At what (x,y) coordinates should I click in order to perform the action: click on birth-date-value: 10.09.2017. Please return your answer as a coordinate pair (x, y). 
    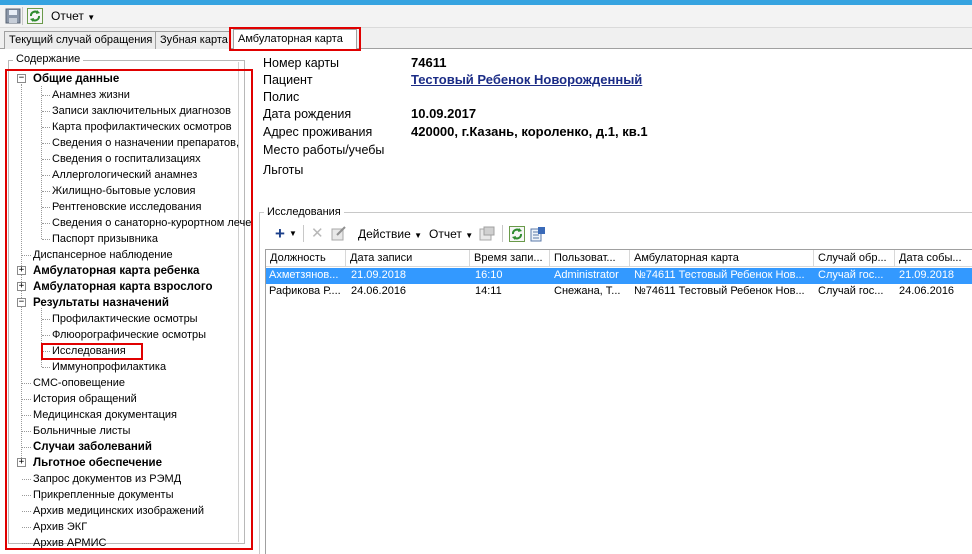
    Looking at the image, I should click on (444, 113).